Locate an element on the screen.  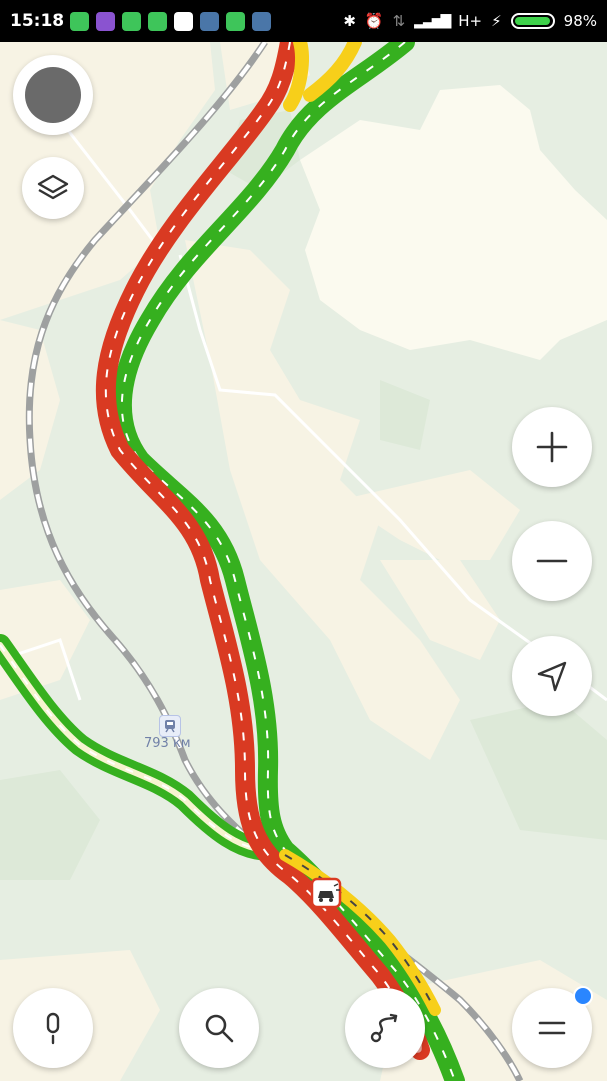
voice-button is located at coordinates (53, 1028).